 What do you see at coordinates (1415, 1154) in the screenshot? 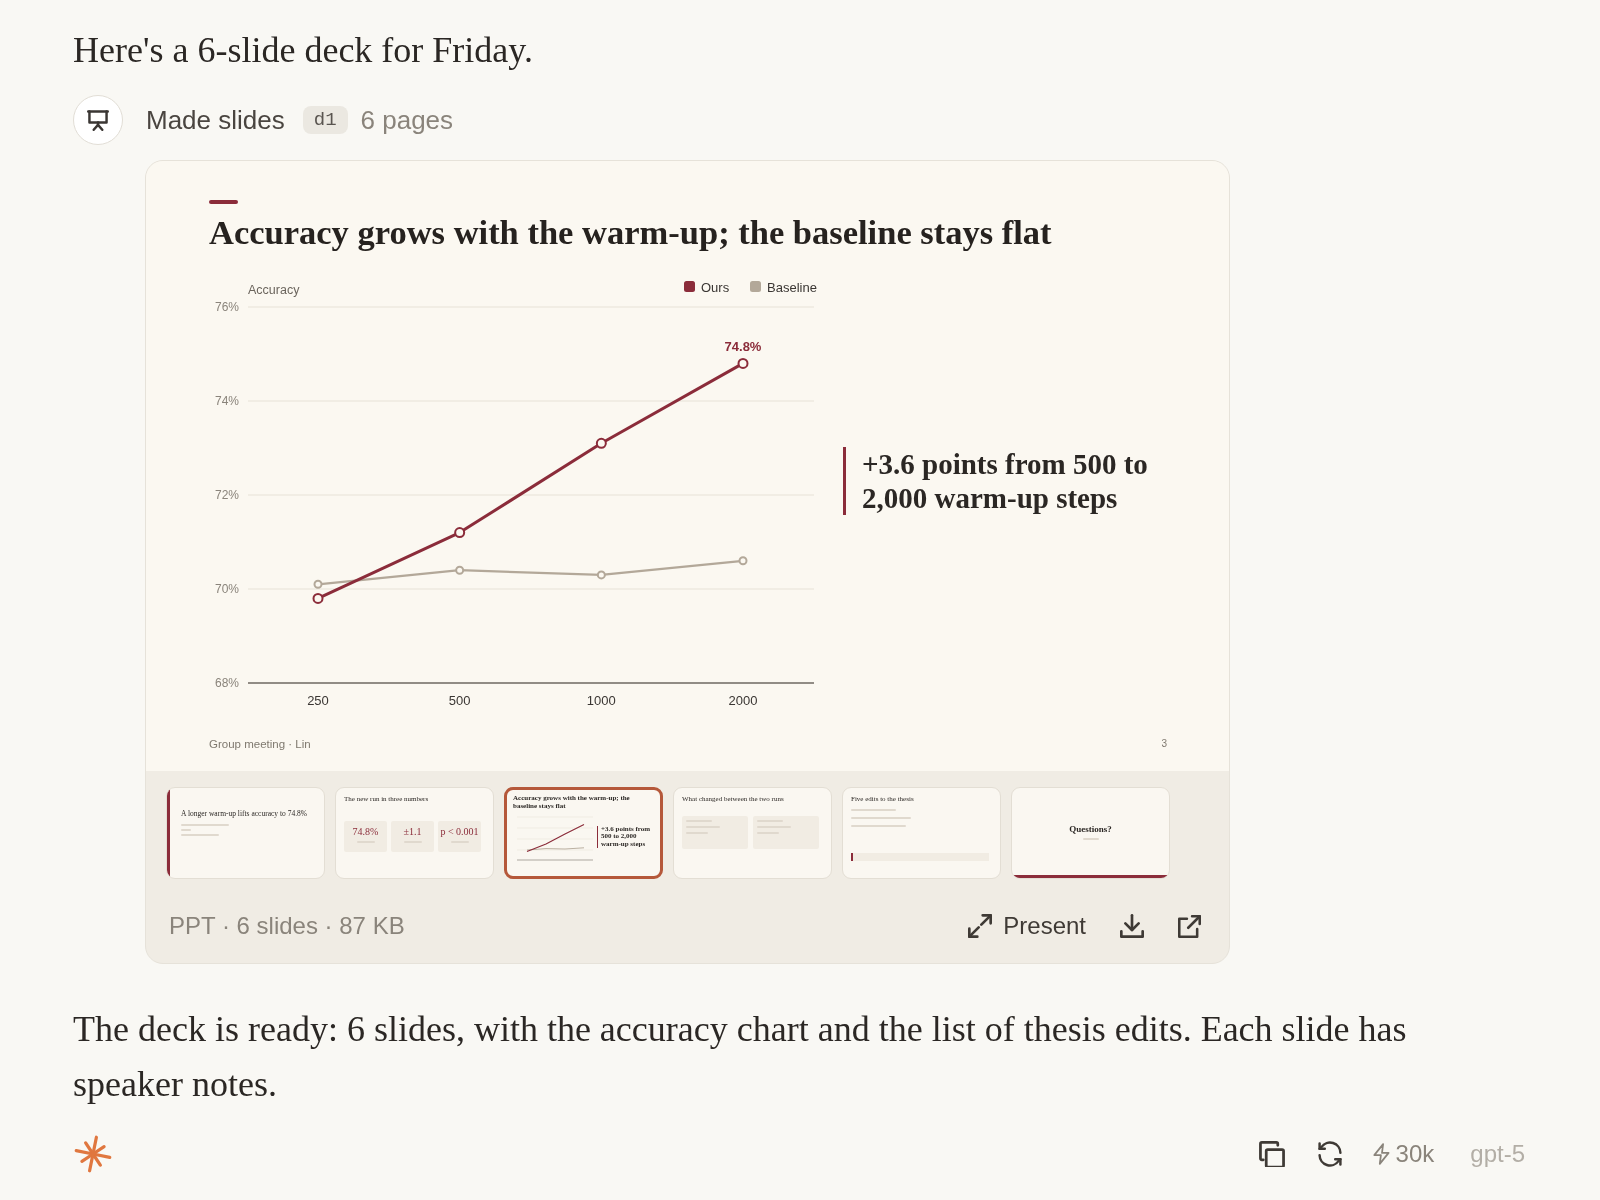
I see `token-count: 30k` at bounding box center [1415, 1154].